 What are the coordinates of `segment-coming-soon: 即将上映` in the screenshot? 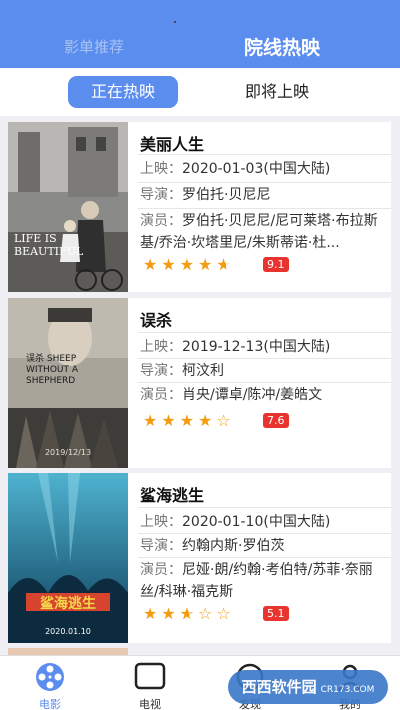 It's located at (277, 92).